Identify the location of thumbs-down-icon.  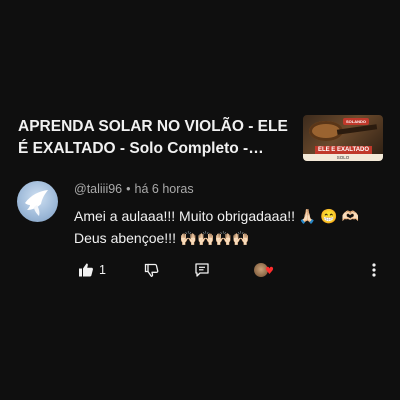
(151, 270).